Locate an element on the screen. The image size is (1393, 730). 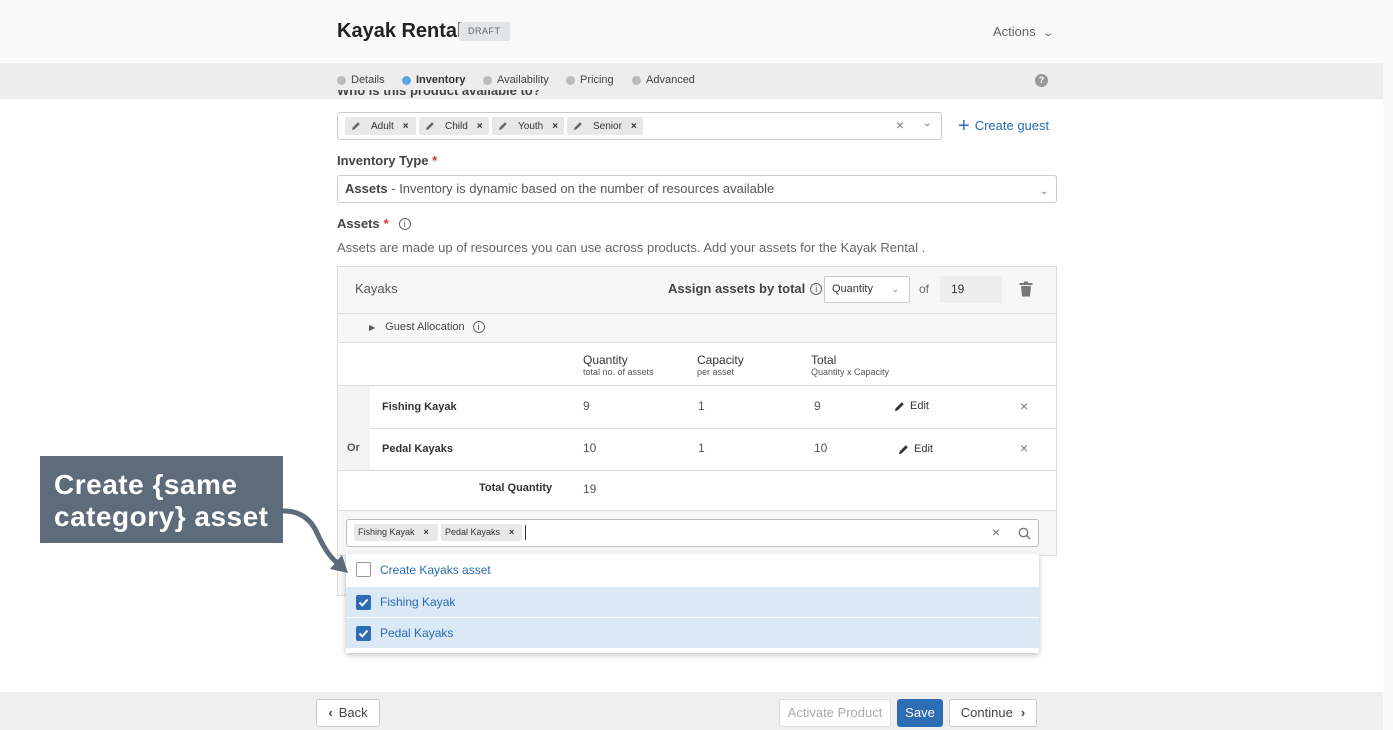
search-icon is located at coordinates (1024, 533).